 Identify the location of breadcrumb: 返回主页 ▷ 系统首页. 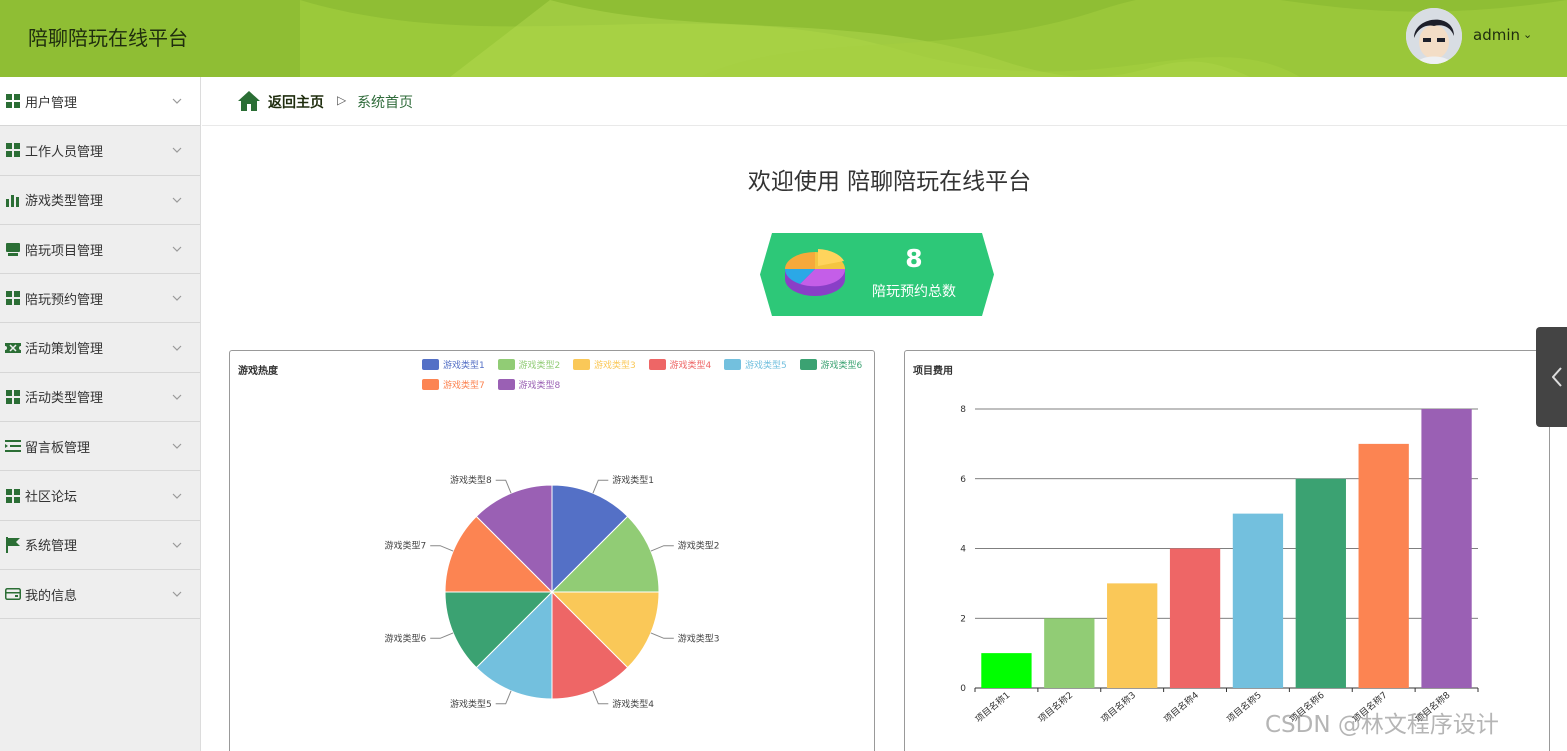
(884, 101).